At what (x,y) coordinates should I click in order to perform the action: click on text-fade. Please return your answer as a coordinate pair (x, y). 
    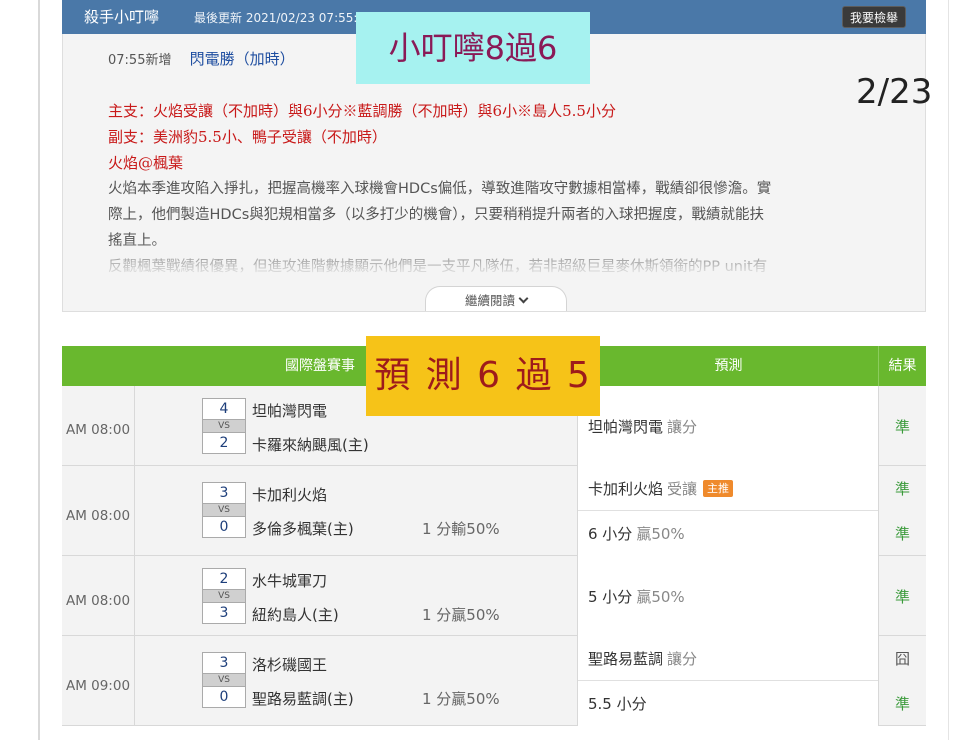
    Looking at the image, I should click on (494, 258).